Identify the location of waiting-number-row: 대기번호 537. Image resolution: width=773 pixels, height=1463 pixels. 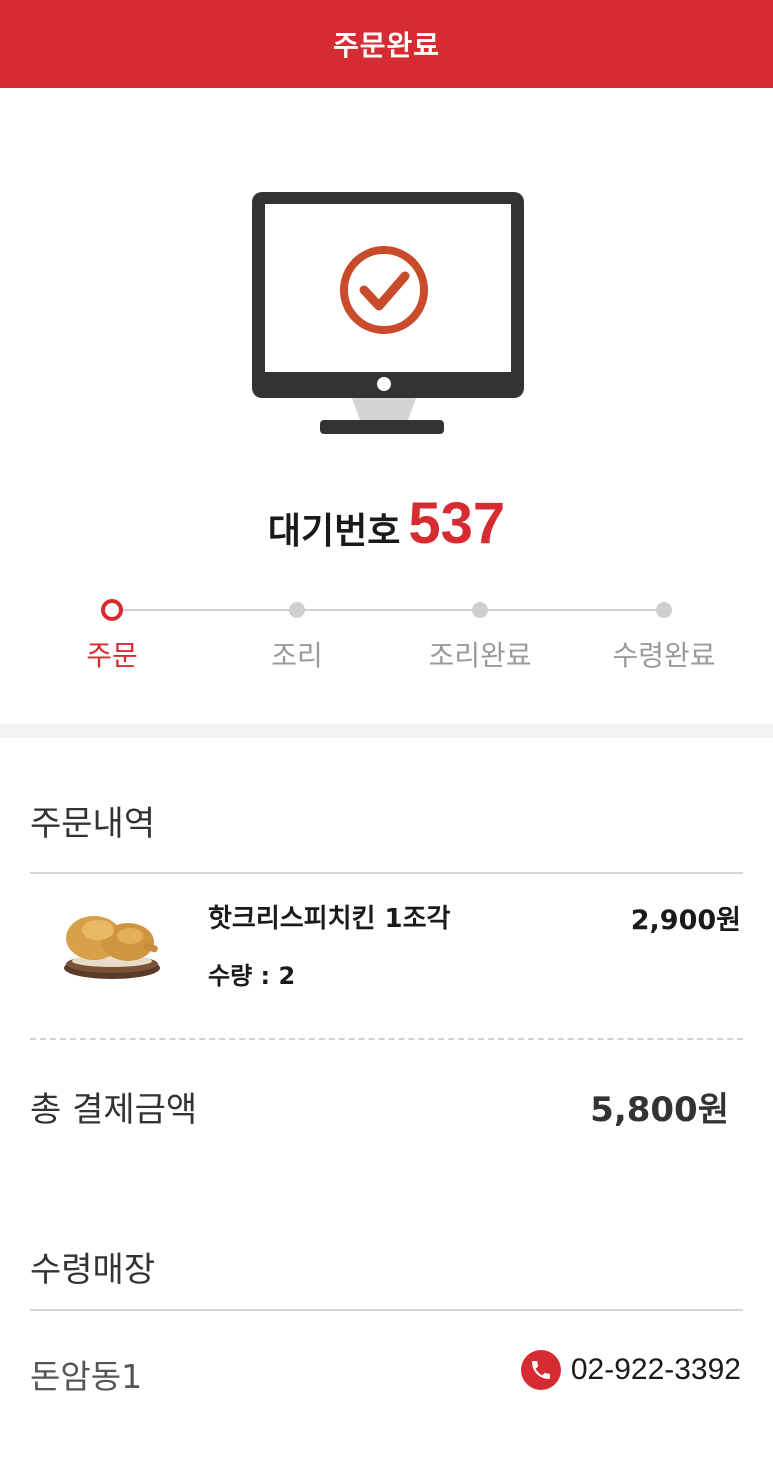
(386, 523).